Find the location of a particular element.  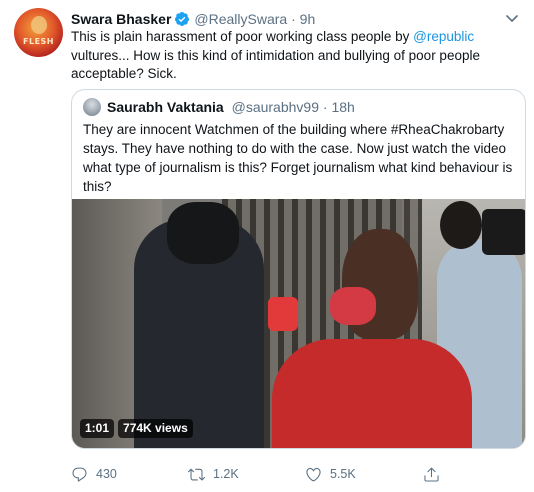

share-icon is located at coordinates (431, 474).